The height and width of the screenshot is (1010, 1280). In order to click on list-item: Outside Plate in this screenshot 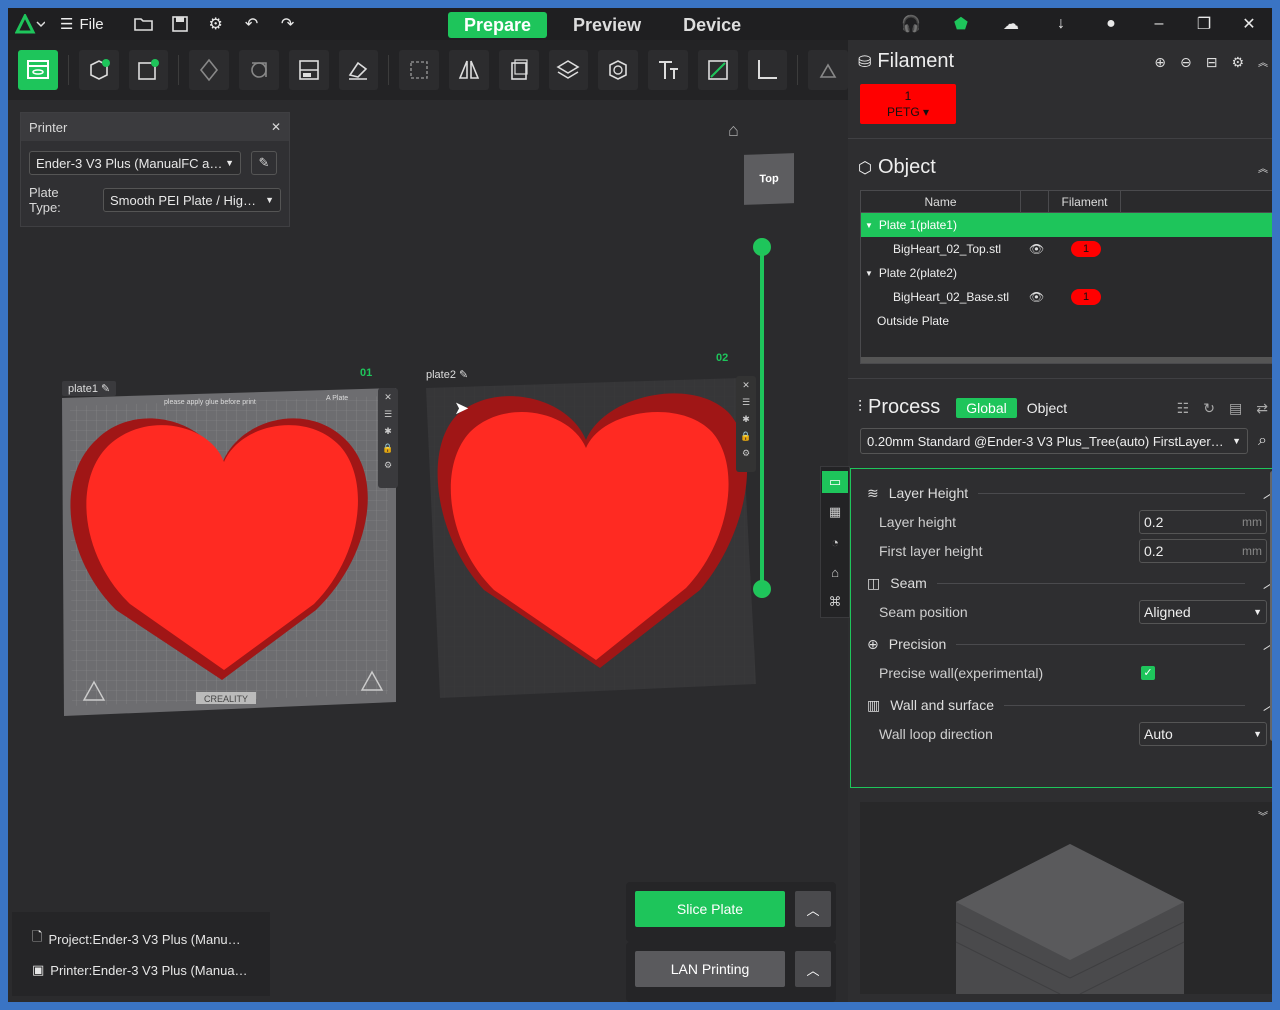, I will do `click(1068, 321)`.